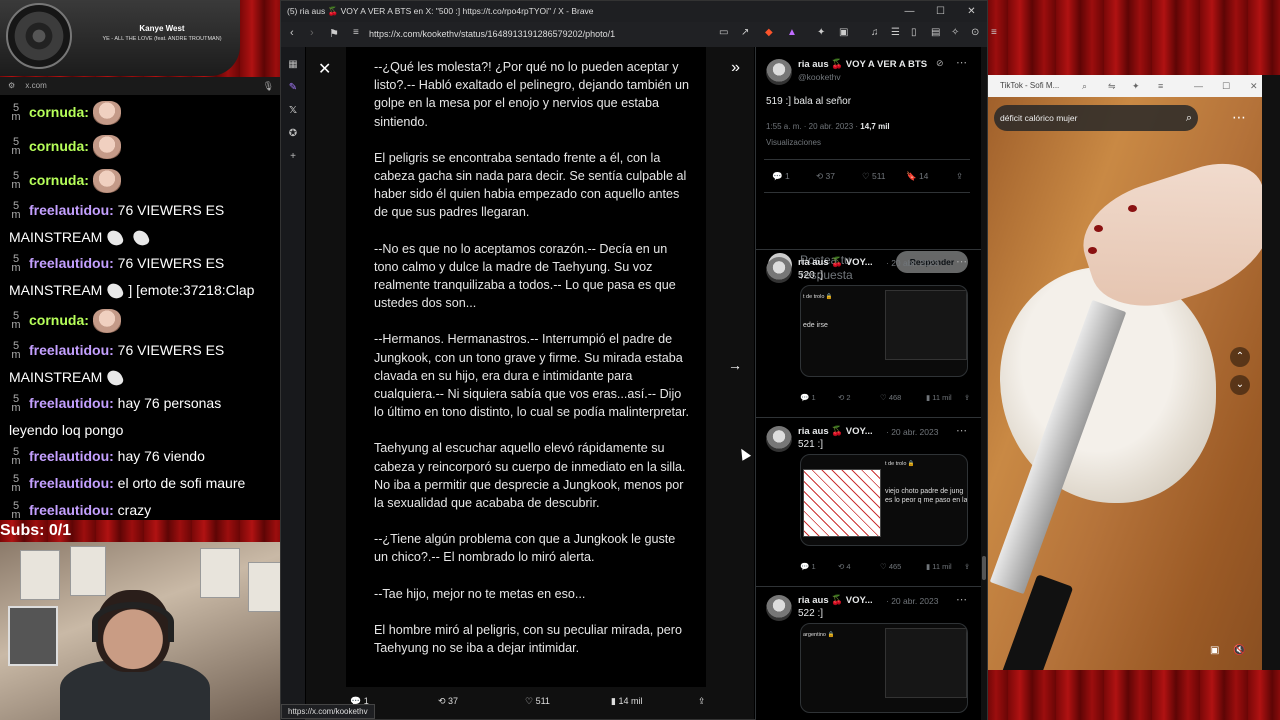  I want to click on like-button: ♡ 468, so click(890, 397).